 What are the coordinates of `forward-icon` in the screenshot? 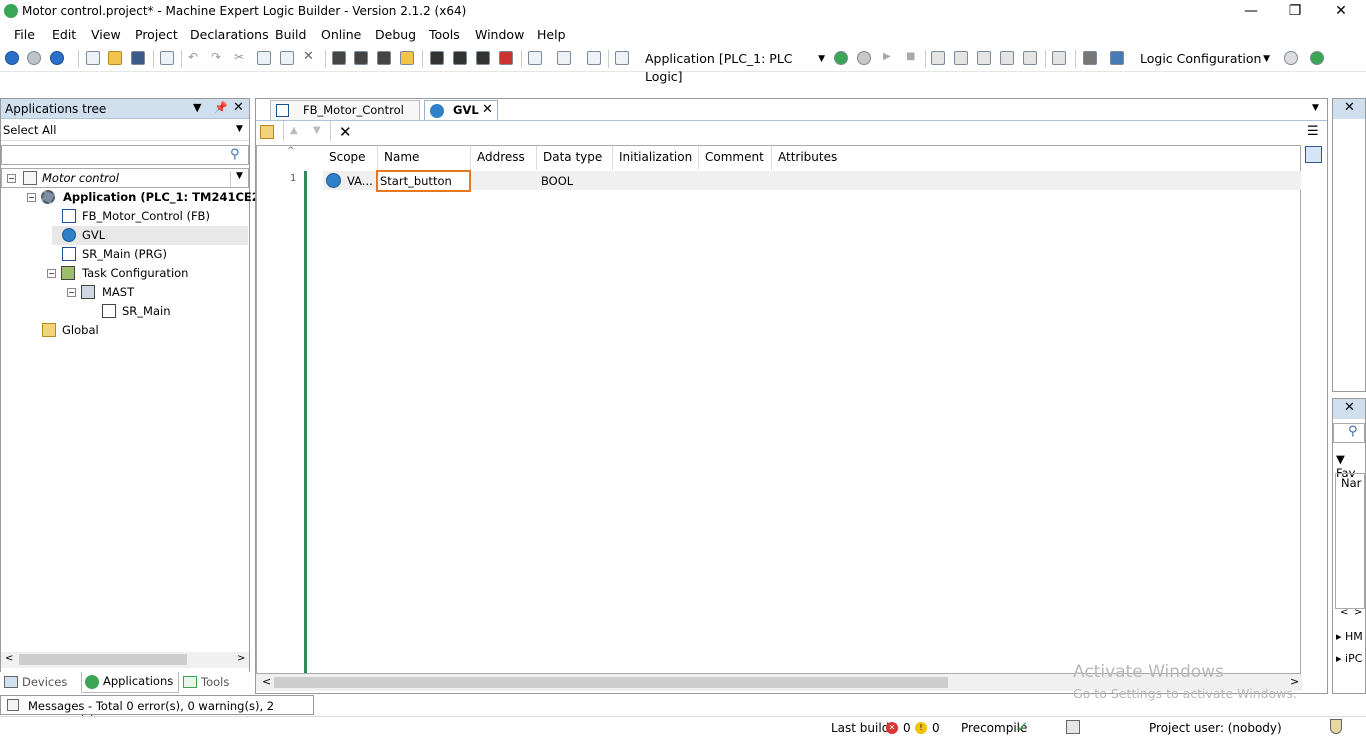 It's located at (34, 58).